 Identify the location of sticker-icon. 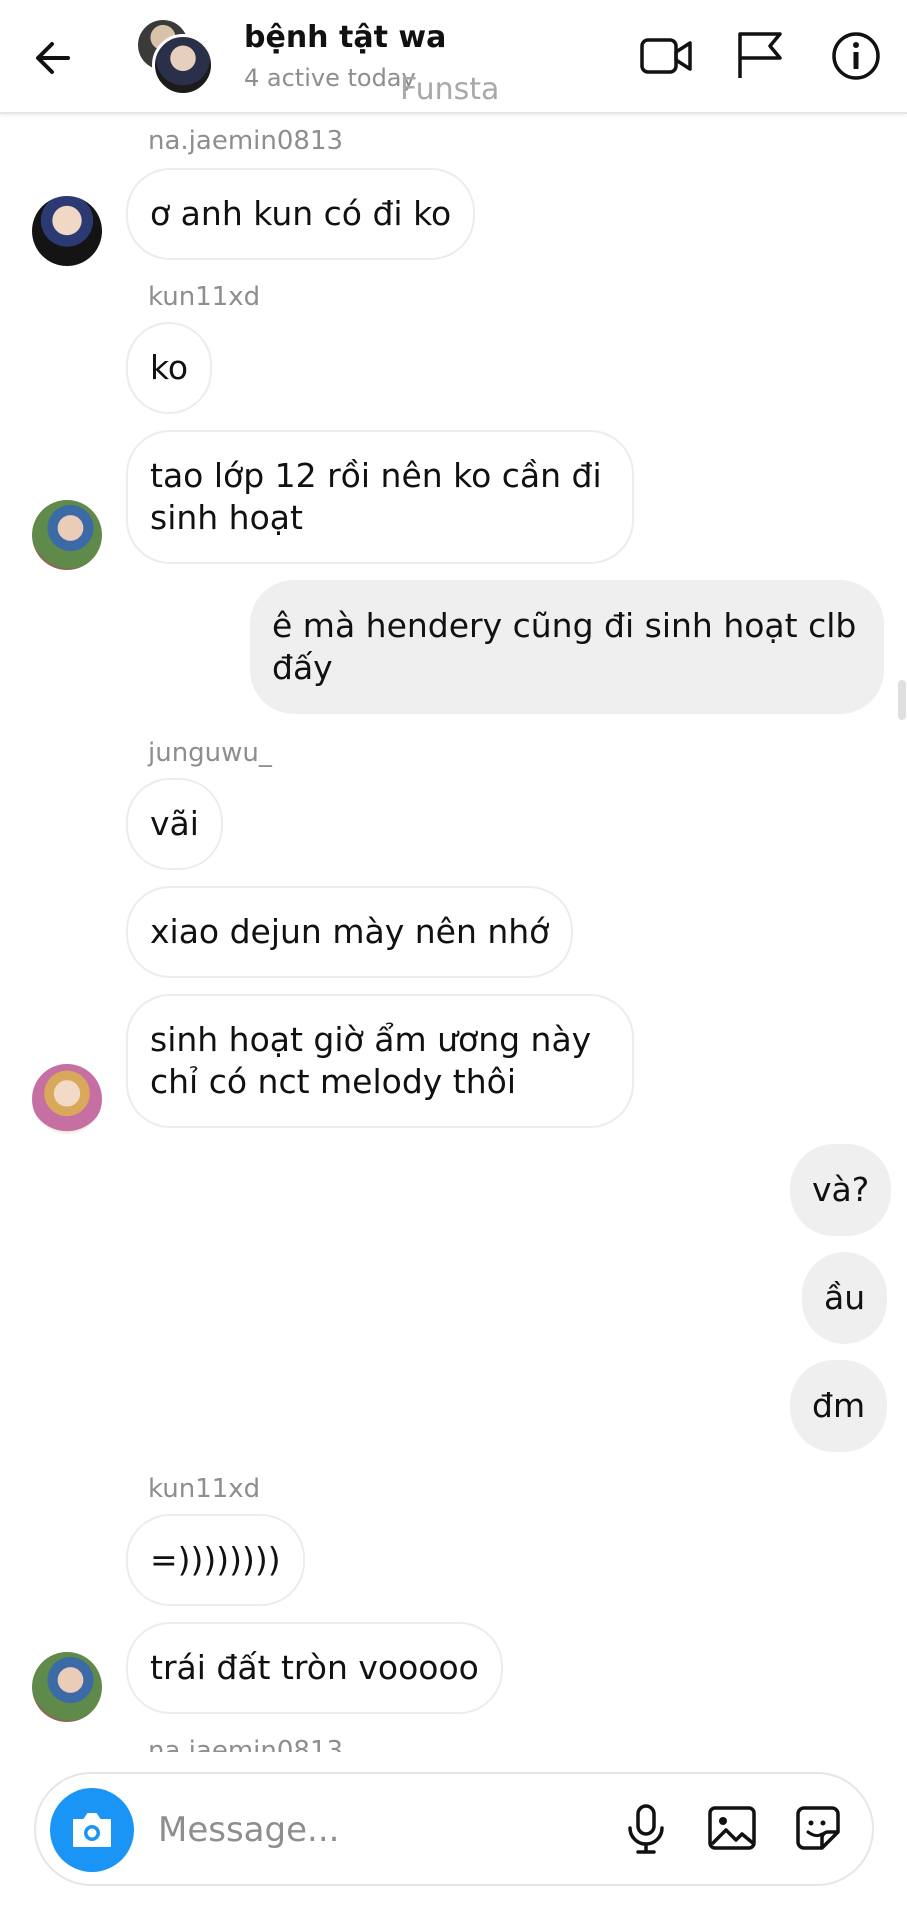
(818, 1828).